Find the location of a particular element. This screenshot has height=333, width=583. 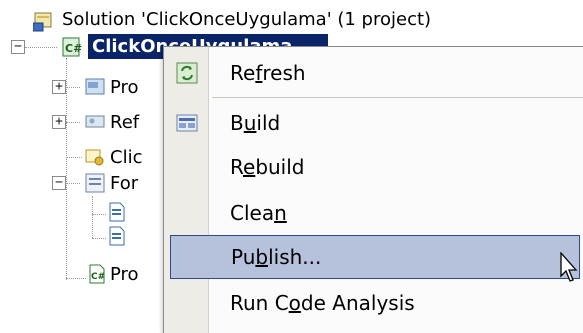

menu-item-label: Build is located at coordinates (255, 123).